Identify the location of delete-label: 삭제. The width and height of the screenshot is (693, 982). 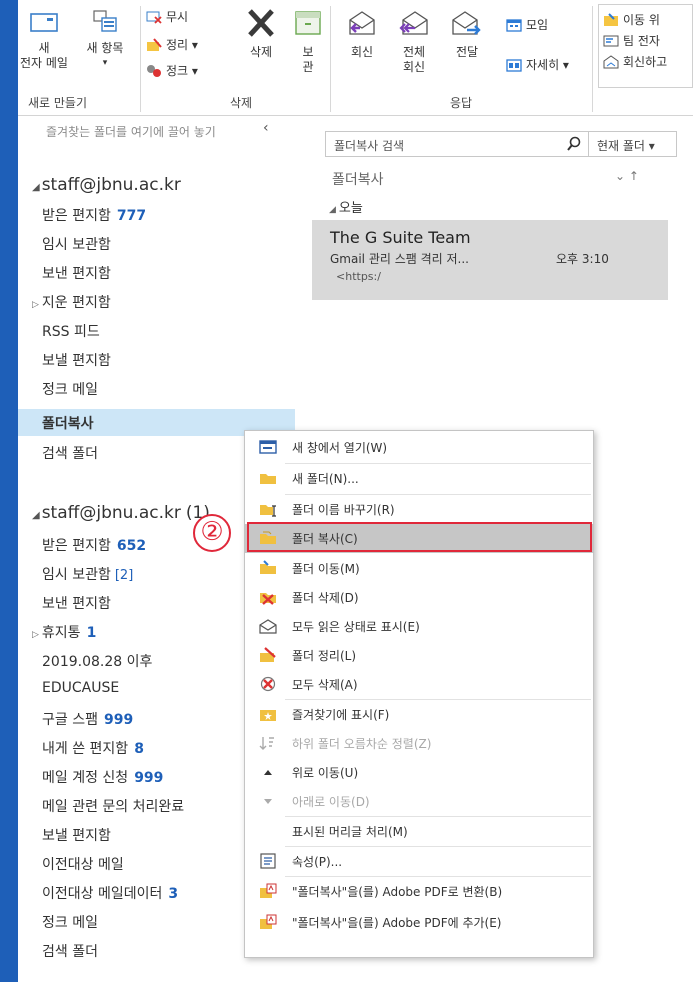
(261, 52).